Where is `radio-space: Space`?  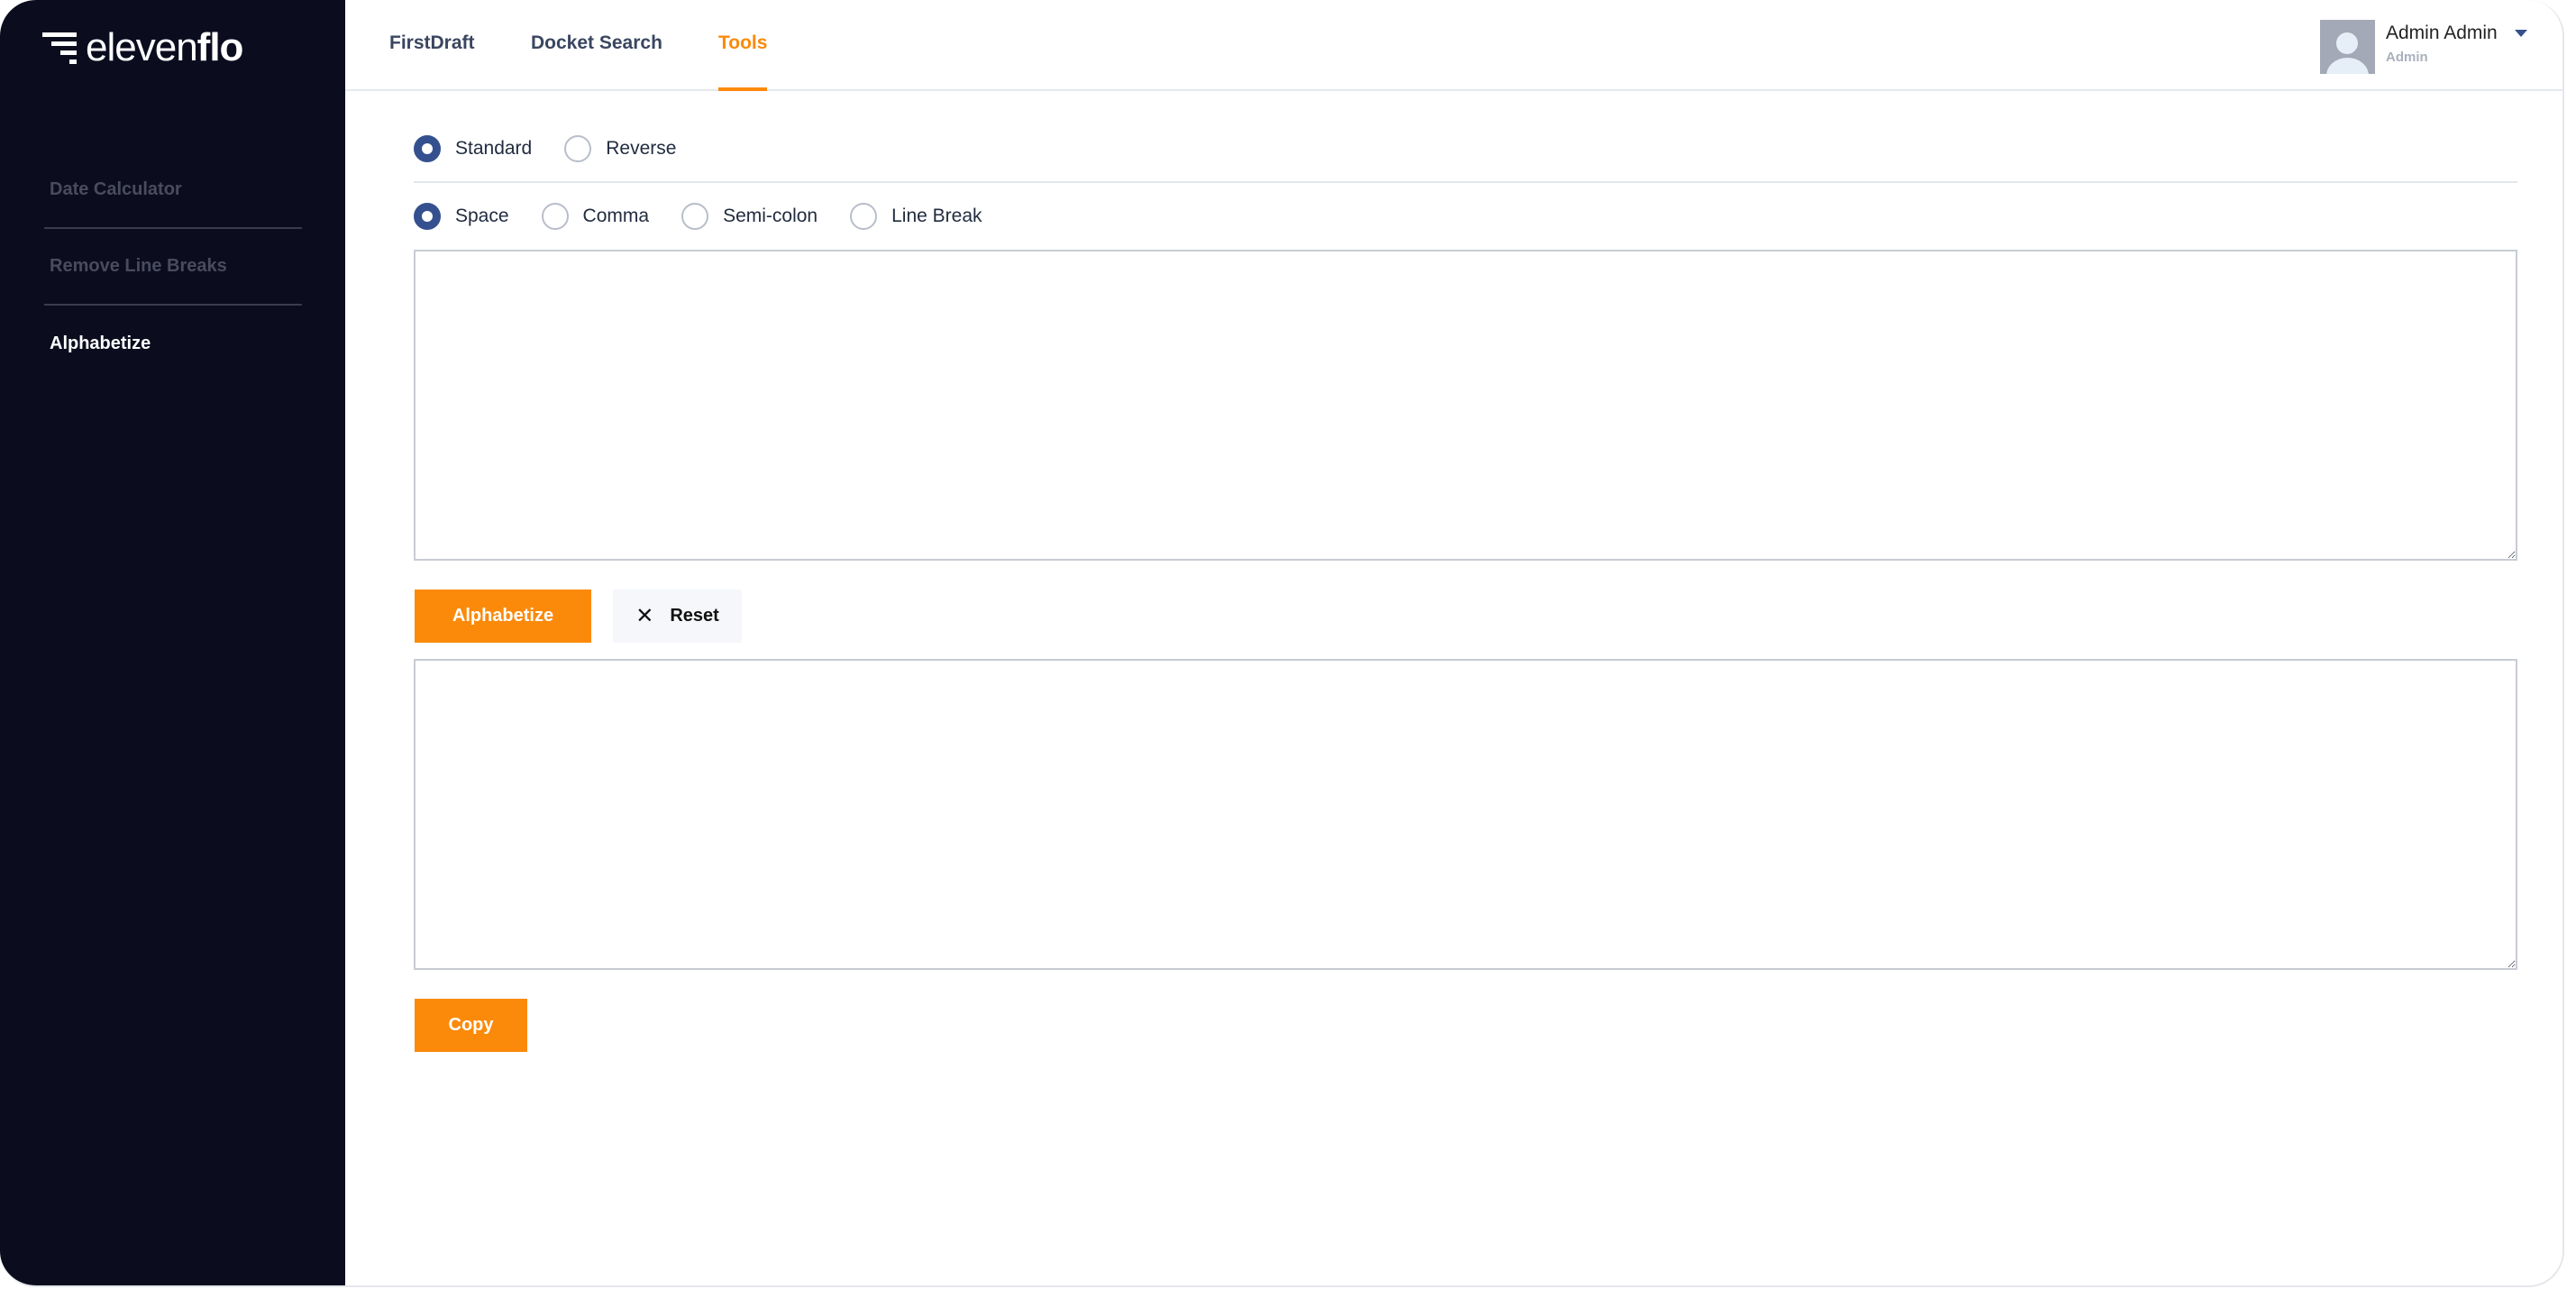 radio-space: Space is located at coordinates (461, 216).